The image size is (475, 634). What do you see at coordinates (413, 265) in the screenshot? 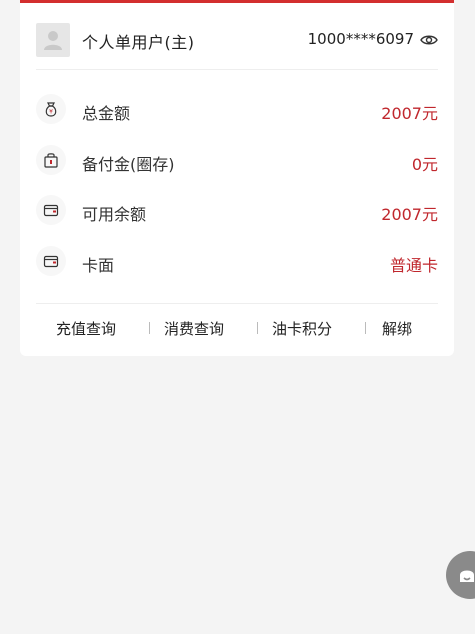
I see `row-value: 普通卡` at bounding box center [413, 265].